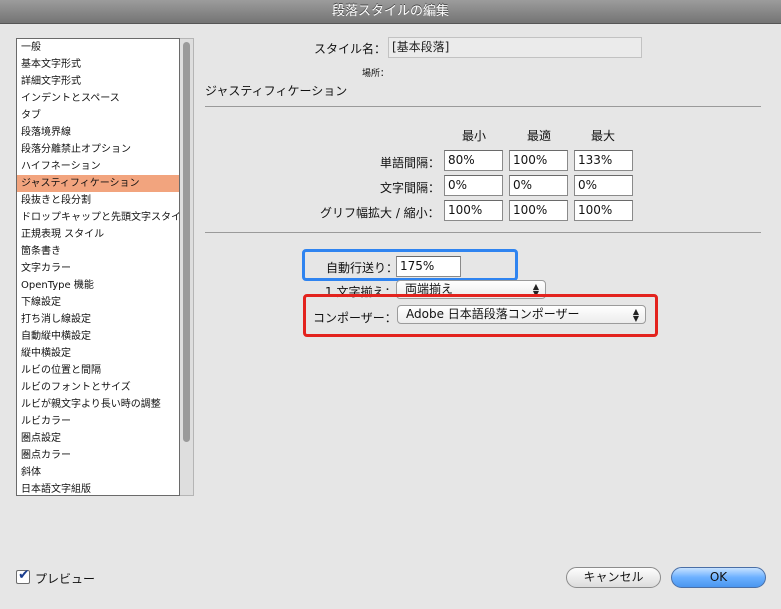  I want to click on location-label: 場所：, so click(376, 74).